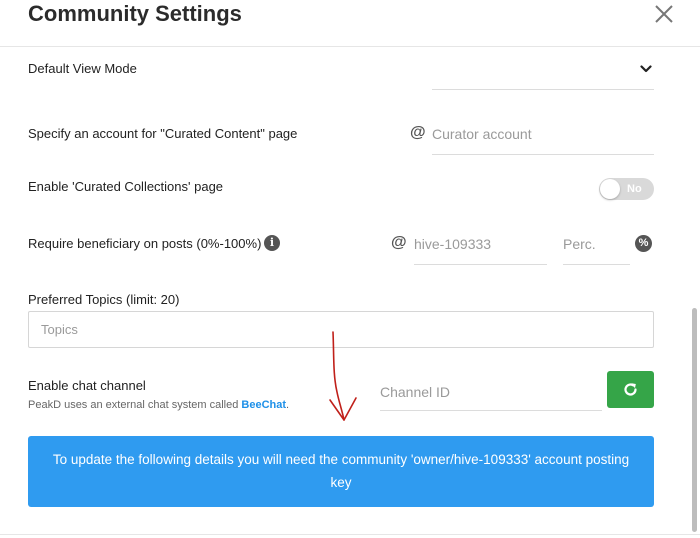 The image size is (700, 538). I want to click on beneficiary-percent-input: Perc., so click(596, 246).